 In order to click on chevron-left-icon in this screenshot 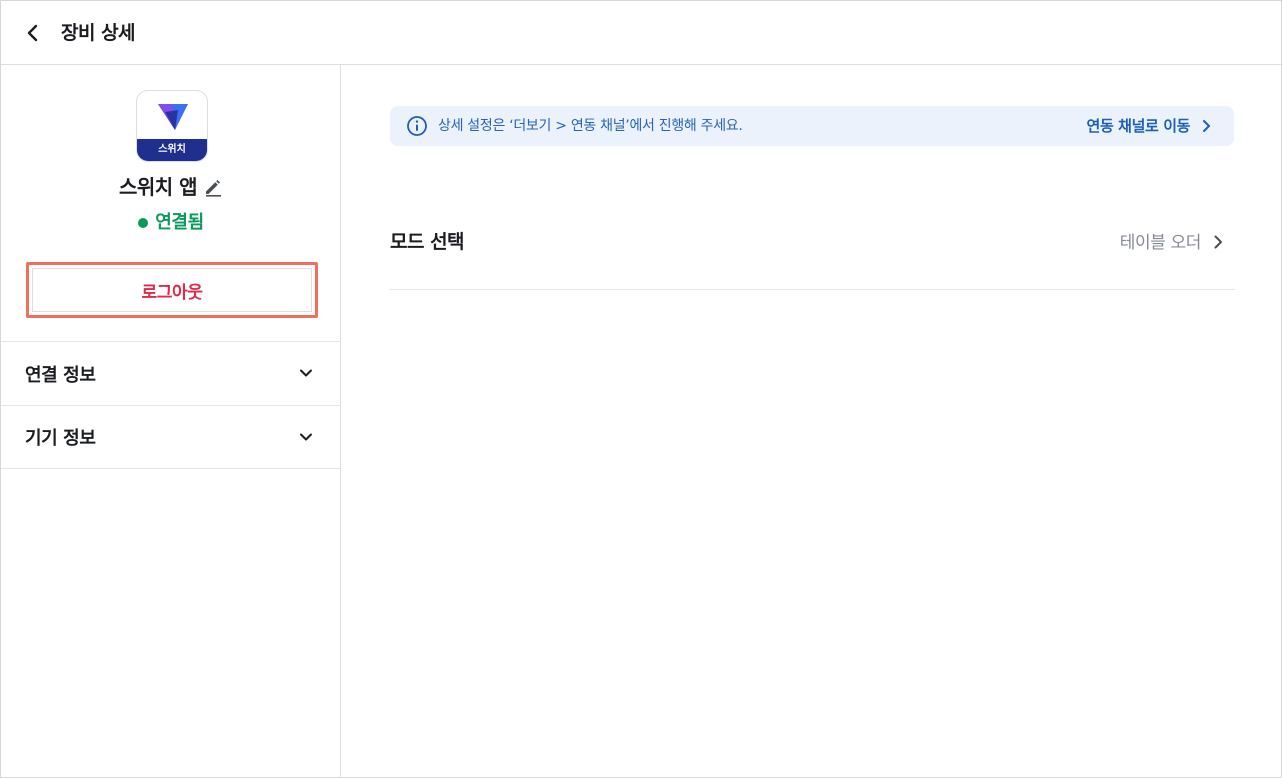, I will do `click(32, 33)`.